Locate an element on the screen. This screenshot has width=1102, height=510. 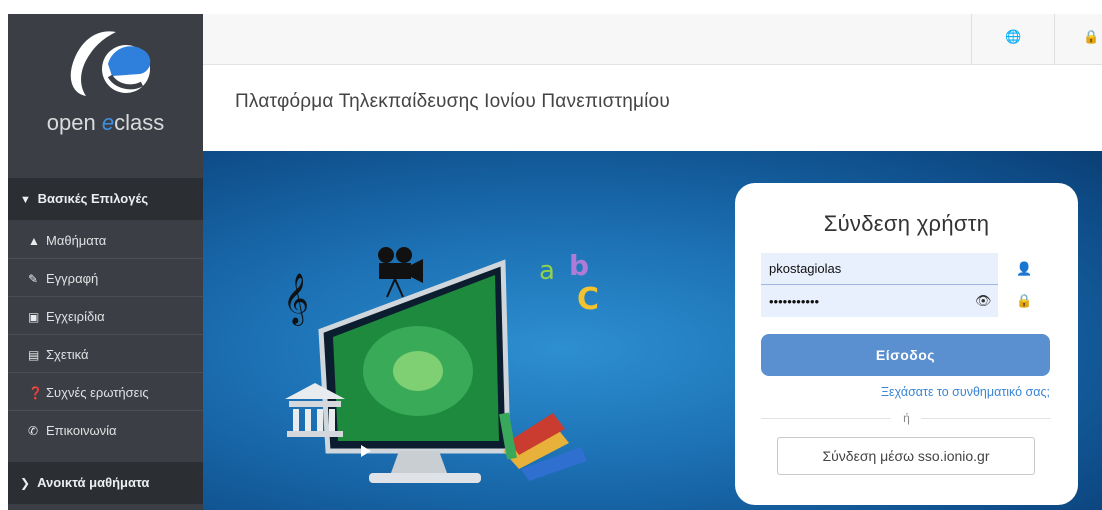
username-field is located at coordinates (879, 269).